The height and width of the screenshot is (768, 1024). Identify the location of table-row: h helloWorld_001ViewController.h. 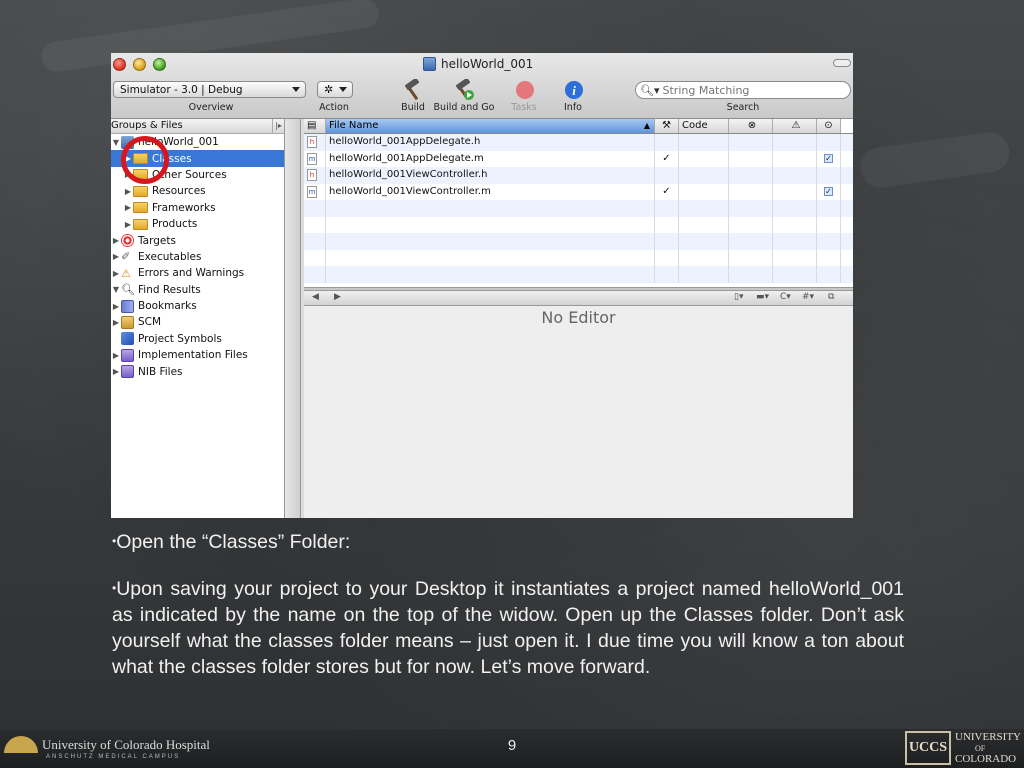
(578, 175).